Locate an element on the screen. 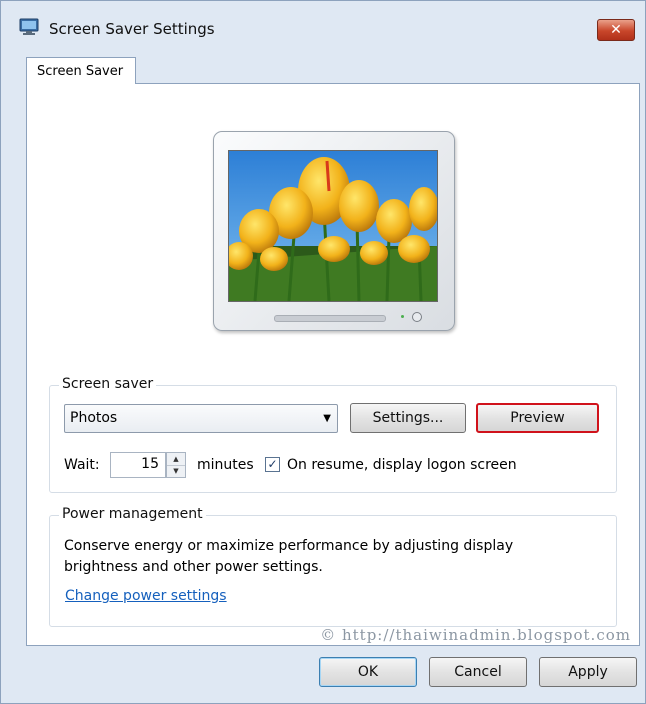 The width and height of the screenshot is (646, 704). monitor-power-button is located at coordinates (417, 317).